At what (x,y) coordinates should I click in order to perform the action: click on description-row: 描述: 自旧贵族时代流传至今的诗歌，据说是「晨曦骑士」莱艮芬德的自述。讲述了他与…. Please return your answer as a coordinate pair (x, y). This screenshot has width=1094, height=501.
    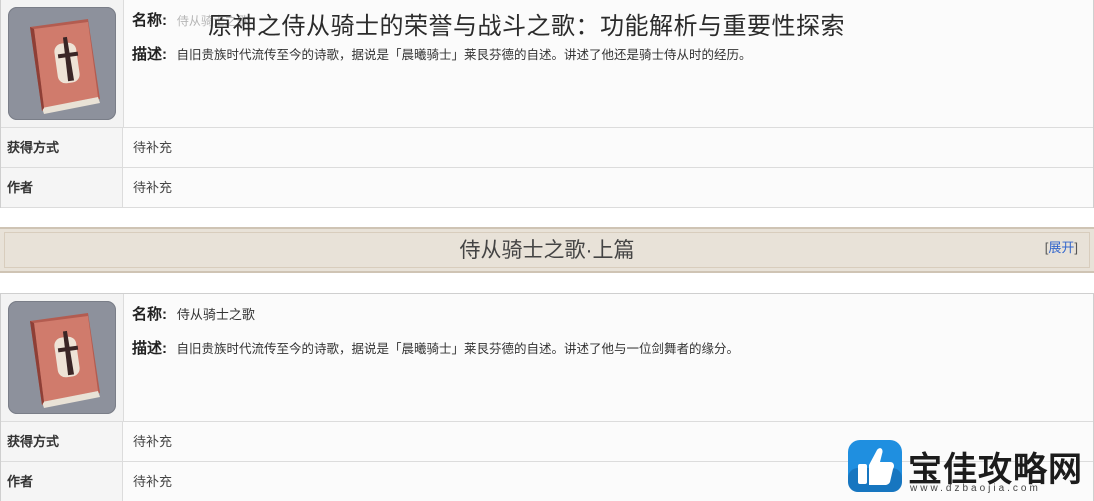
    Looking at the image, I should click on (607, 347).